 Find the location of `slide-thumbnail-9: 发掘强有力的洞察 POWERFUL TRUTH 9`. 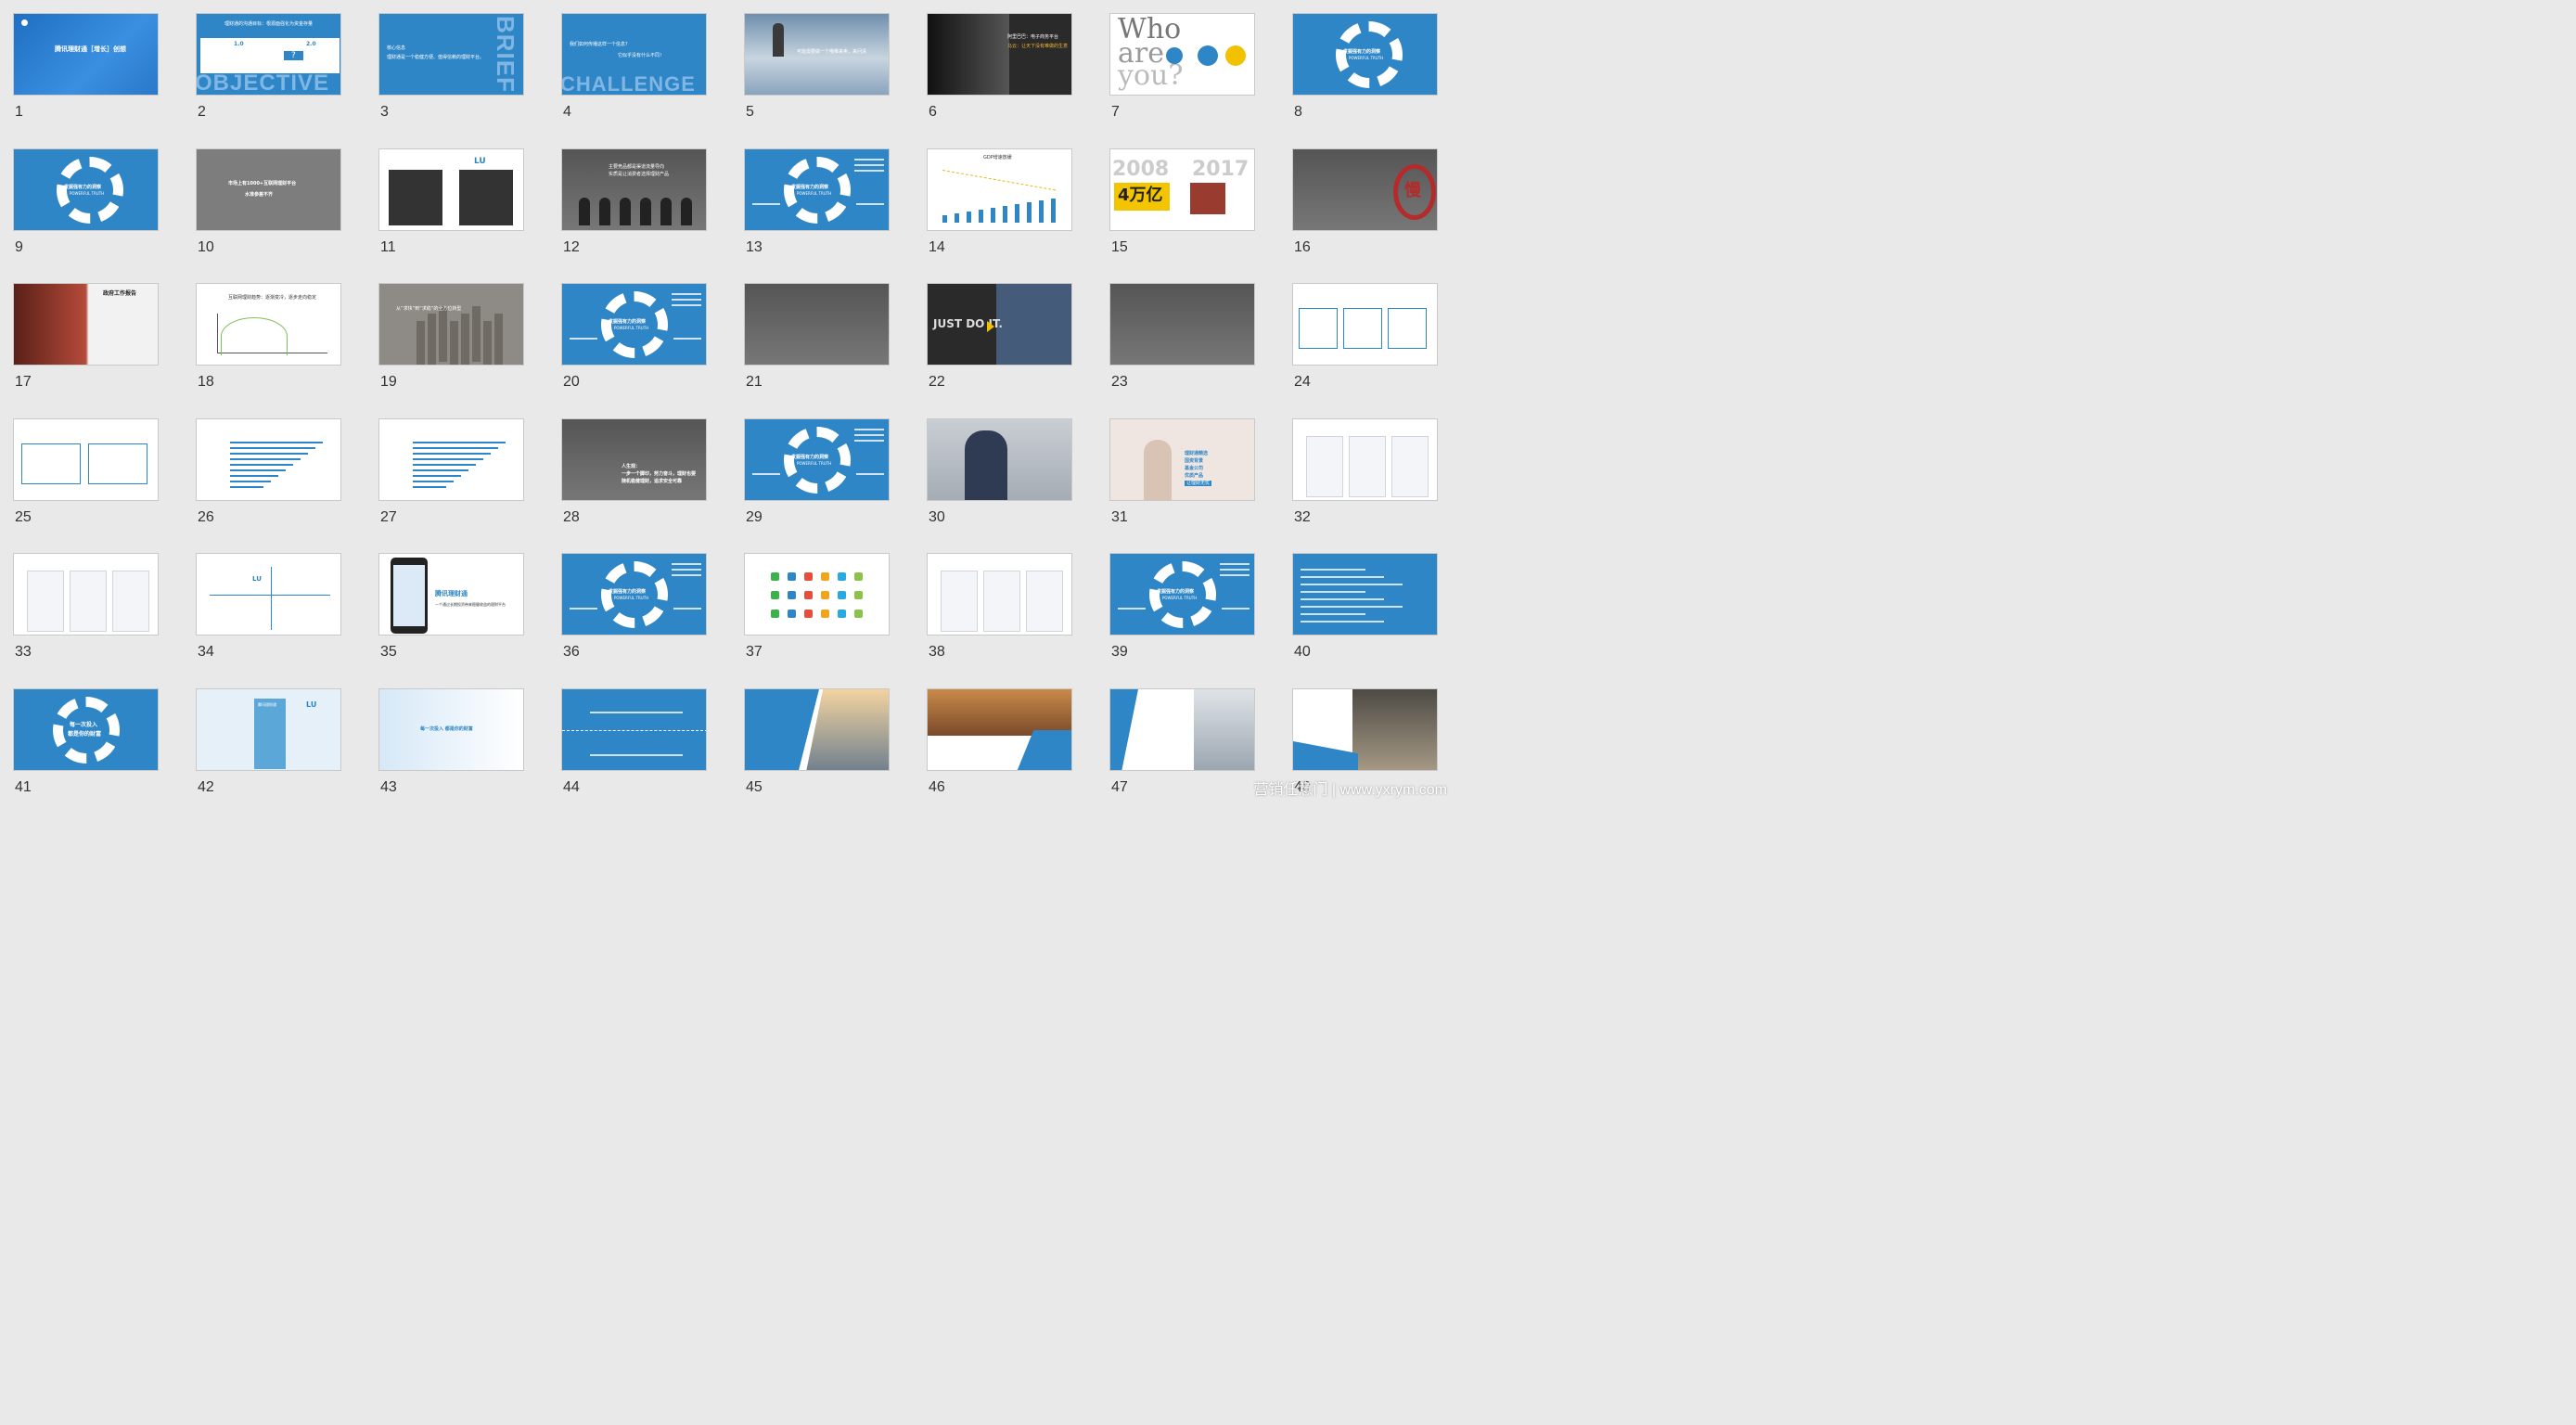

slide-thumbnail-9: 发掘强有力的洞察 POWERFUL TRUTH 9 is located at coordinates (86, 216).